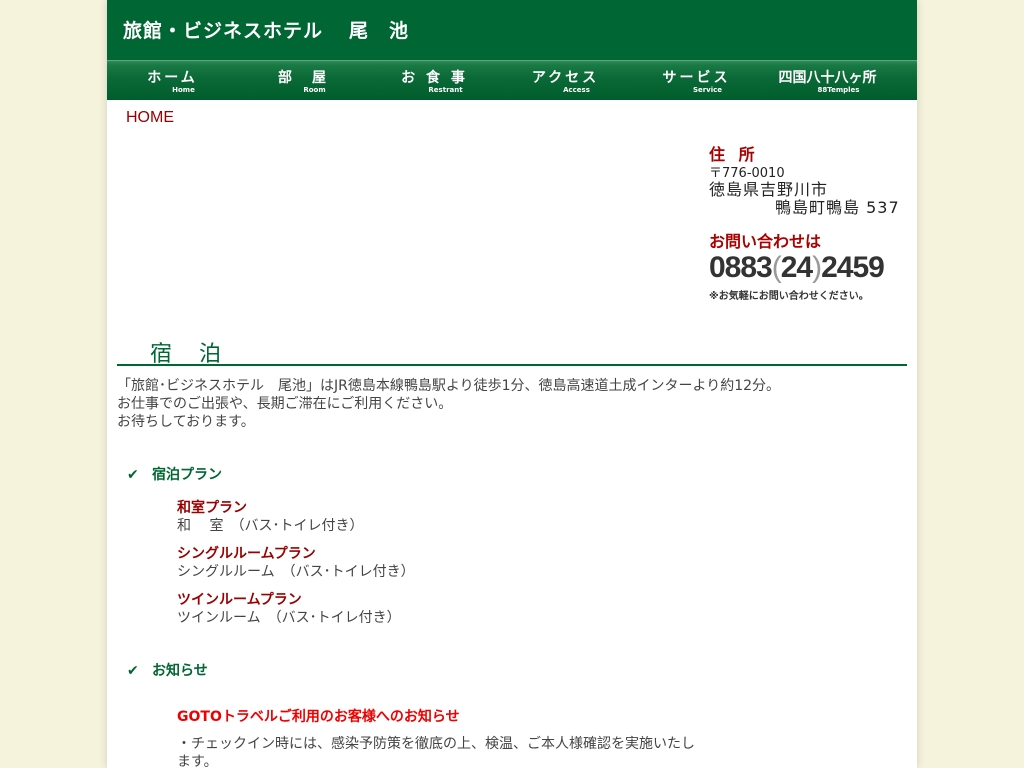 This screenshot has height=768, width=1024. I want to click on nav-temples: 四国八十八ヶ所 88Temples, so click(827, 80).